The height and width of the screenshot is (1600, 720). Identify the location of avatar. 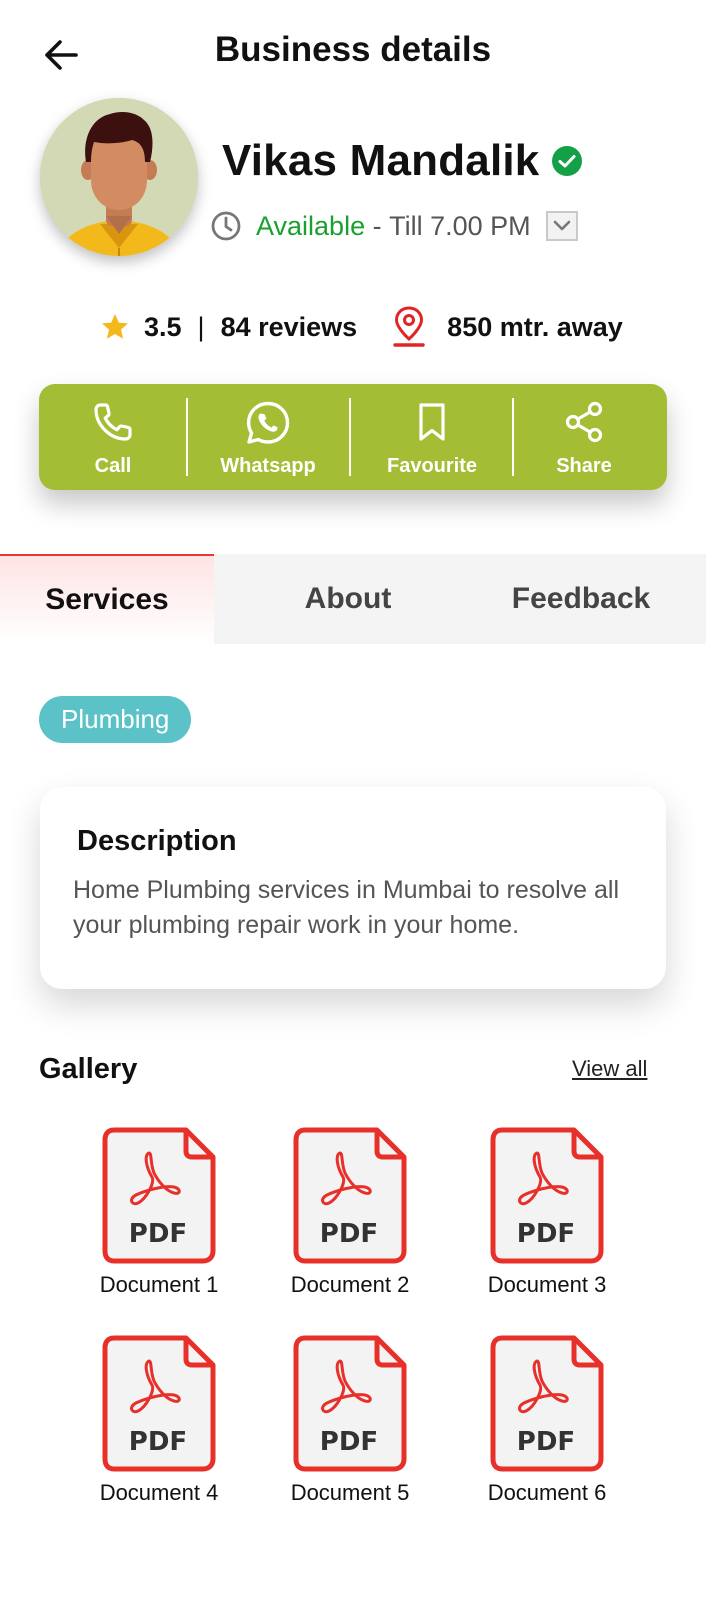
(119, 177).